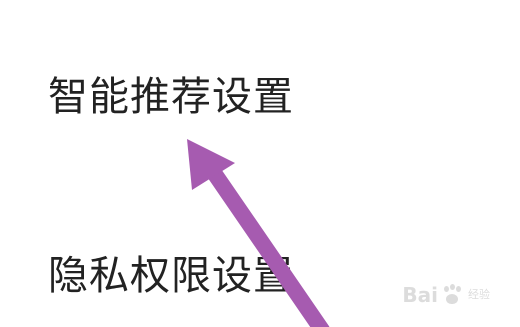 The height and width of the screenshot is (327, 520). What do you see at coordinates (479, 294) in the screenshot?
I see `watermark-jingyan-text: 经验` at bounding box center [479, 294].